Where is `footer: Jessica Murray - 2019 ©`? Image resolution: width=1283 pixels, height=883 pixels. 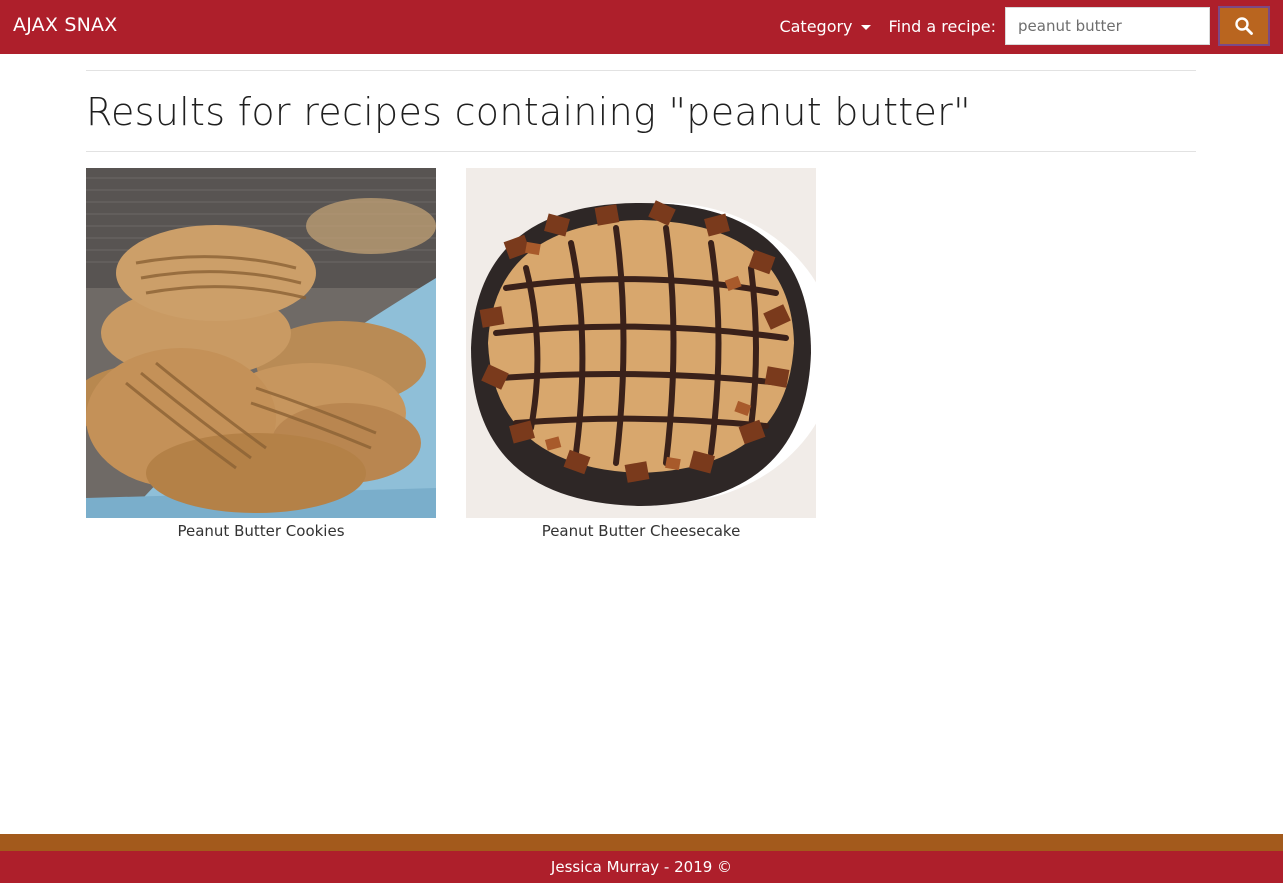 footer: Jessica Murray - 2019 © is located at coordinates (641, 867).